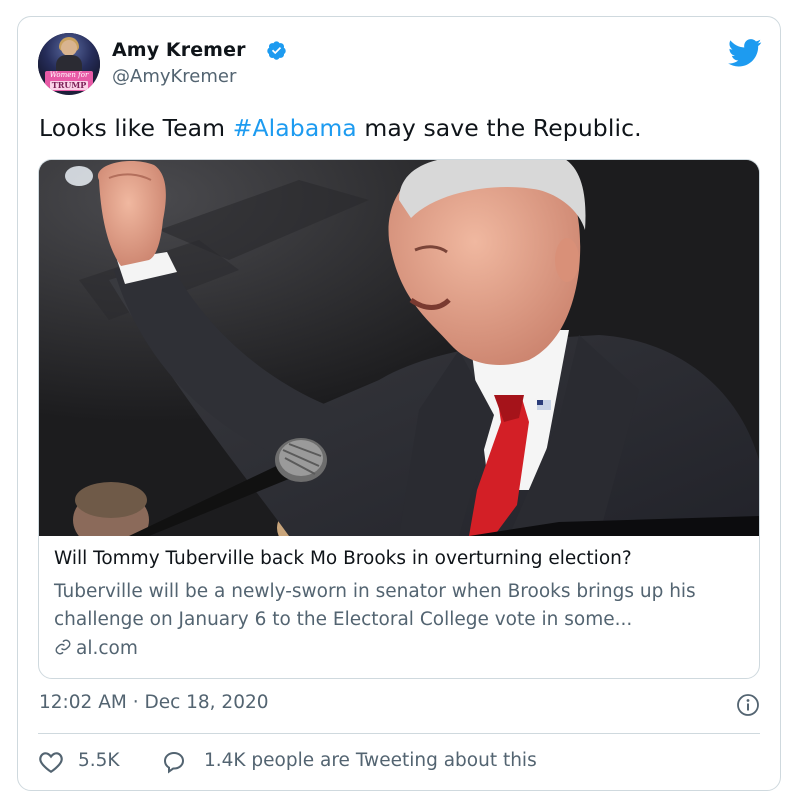  What do you see at coordinates (51, 762) in the screenshot?
I see `heart-icon` at bounding box center [51, 762].